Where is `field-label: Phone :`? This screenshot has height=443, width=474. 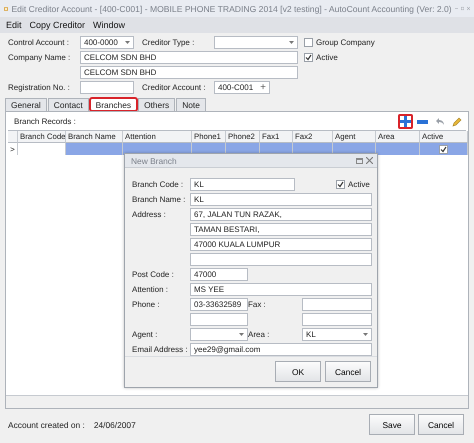
field-label: Phone : is located at coordinates (146, 304).